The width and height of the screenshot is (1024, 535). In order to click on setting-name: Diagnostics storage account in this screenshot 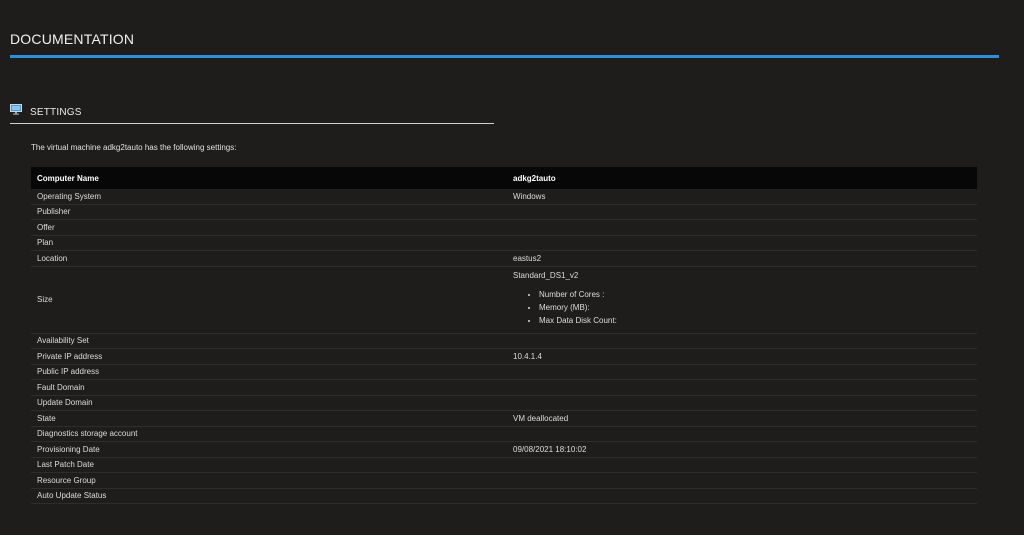, I will do `click(269, 434)`.